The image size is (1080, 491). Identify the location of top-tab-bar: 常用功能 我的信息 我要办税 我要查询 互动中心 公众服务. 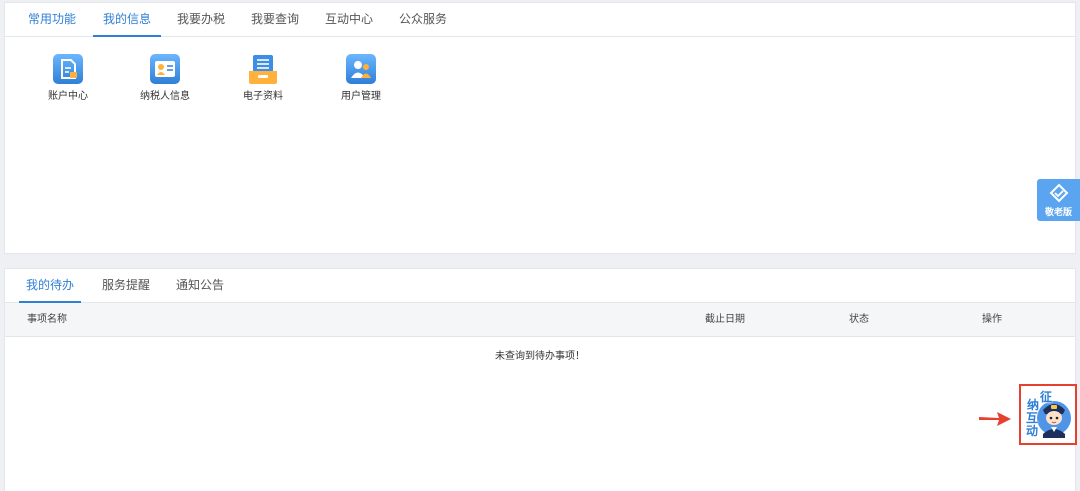
(540, 20).